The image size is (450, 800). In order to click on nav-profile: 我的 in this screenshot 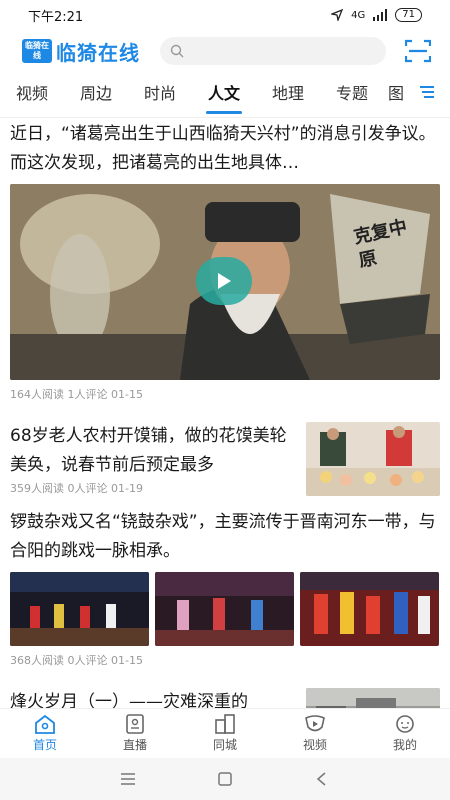, I will do `click(405, 733)`.